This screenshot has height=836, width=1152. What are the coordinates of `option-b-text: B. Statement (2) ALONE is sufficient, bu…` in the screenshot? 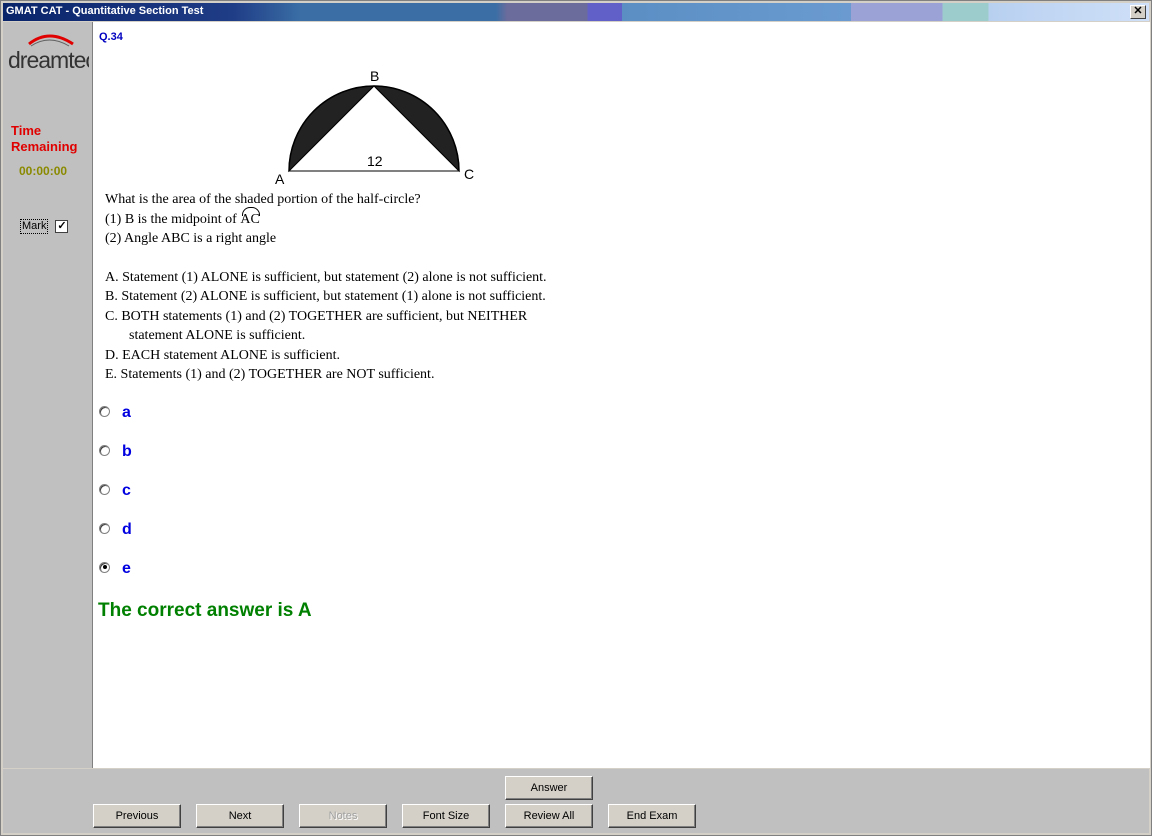 It's located at (325, 296).